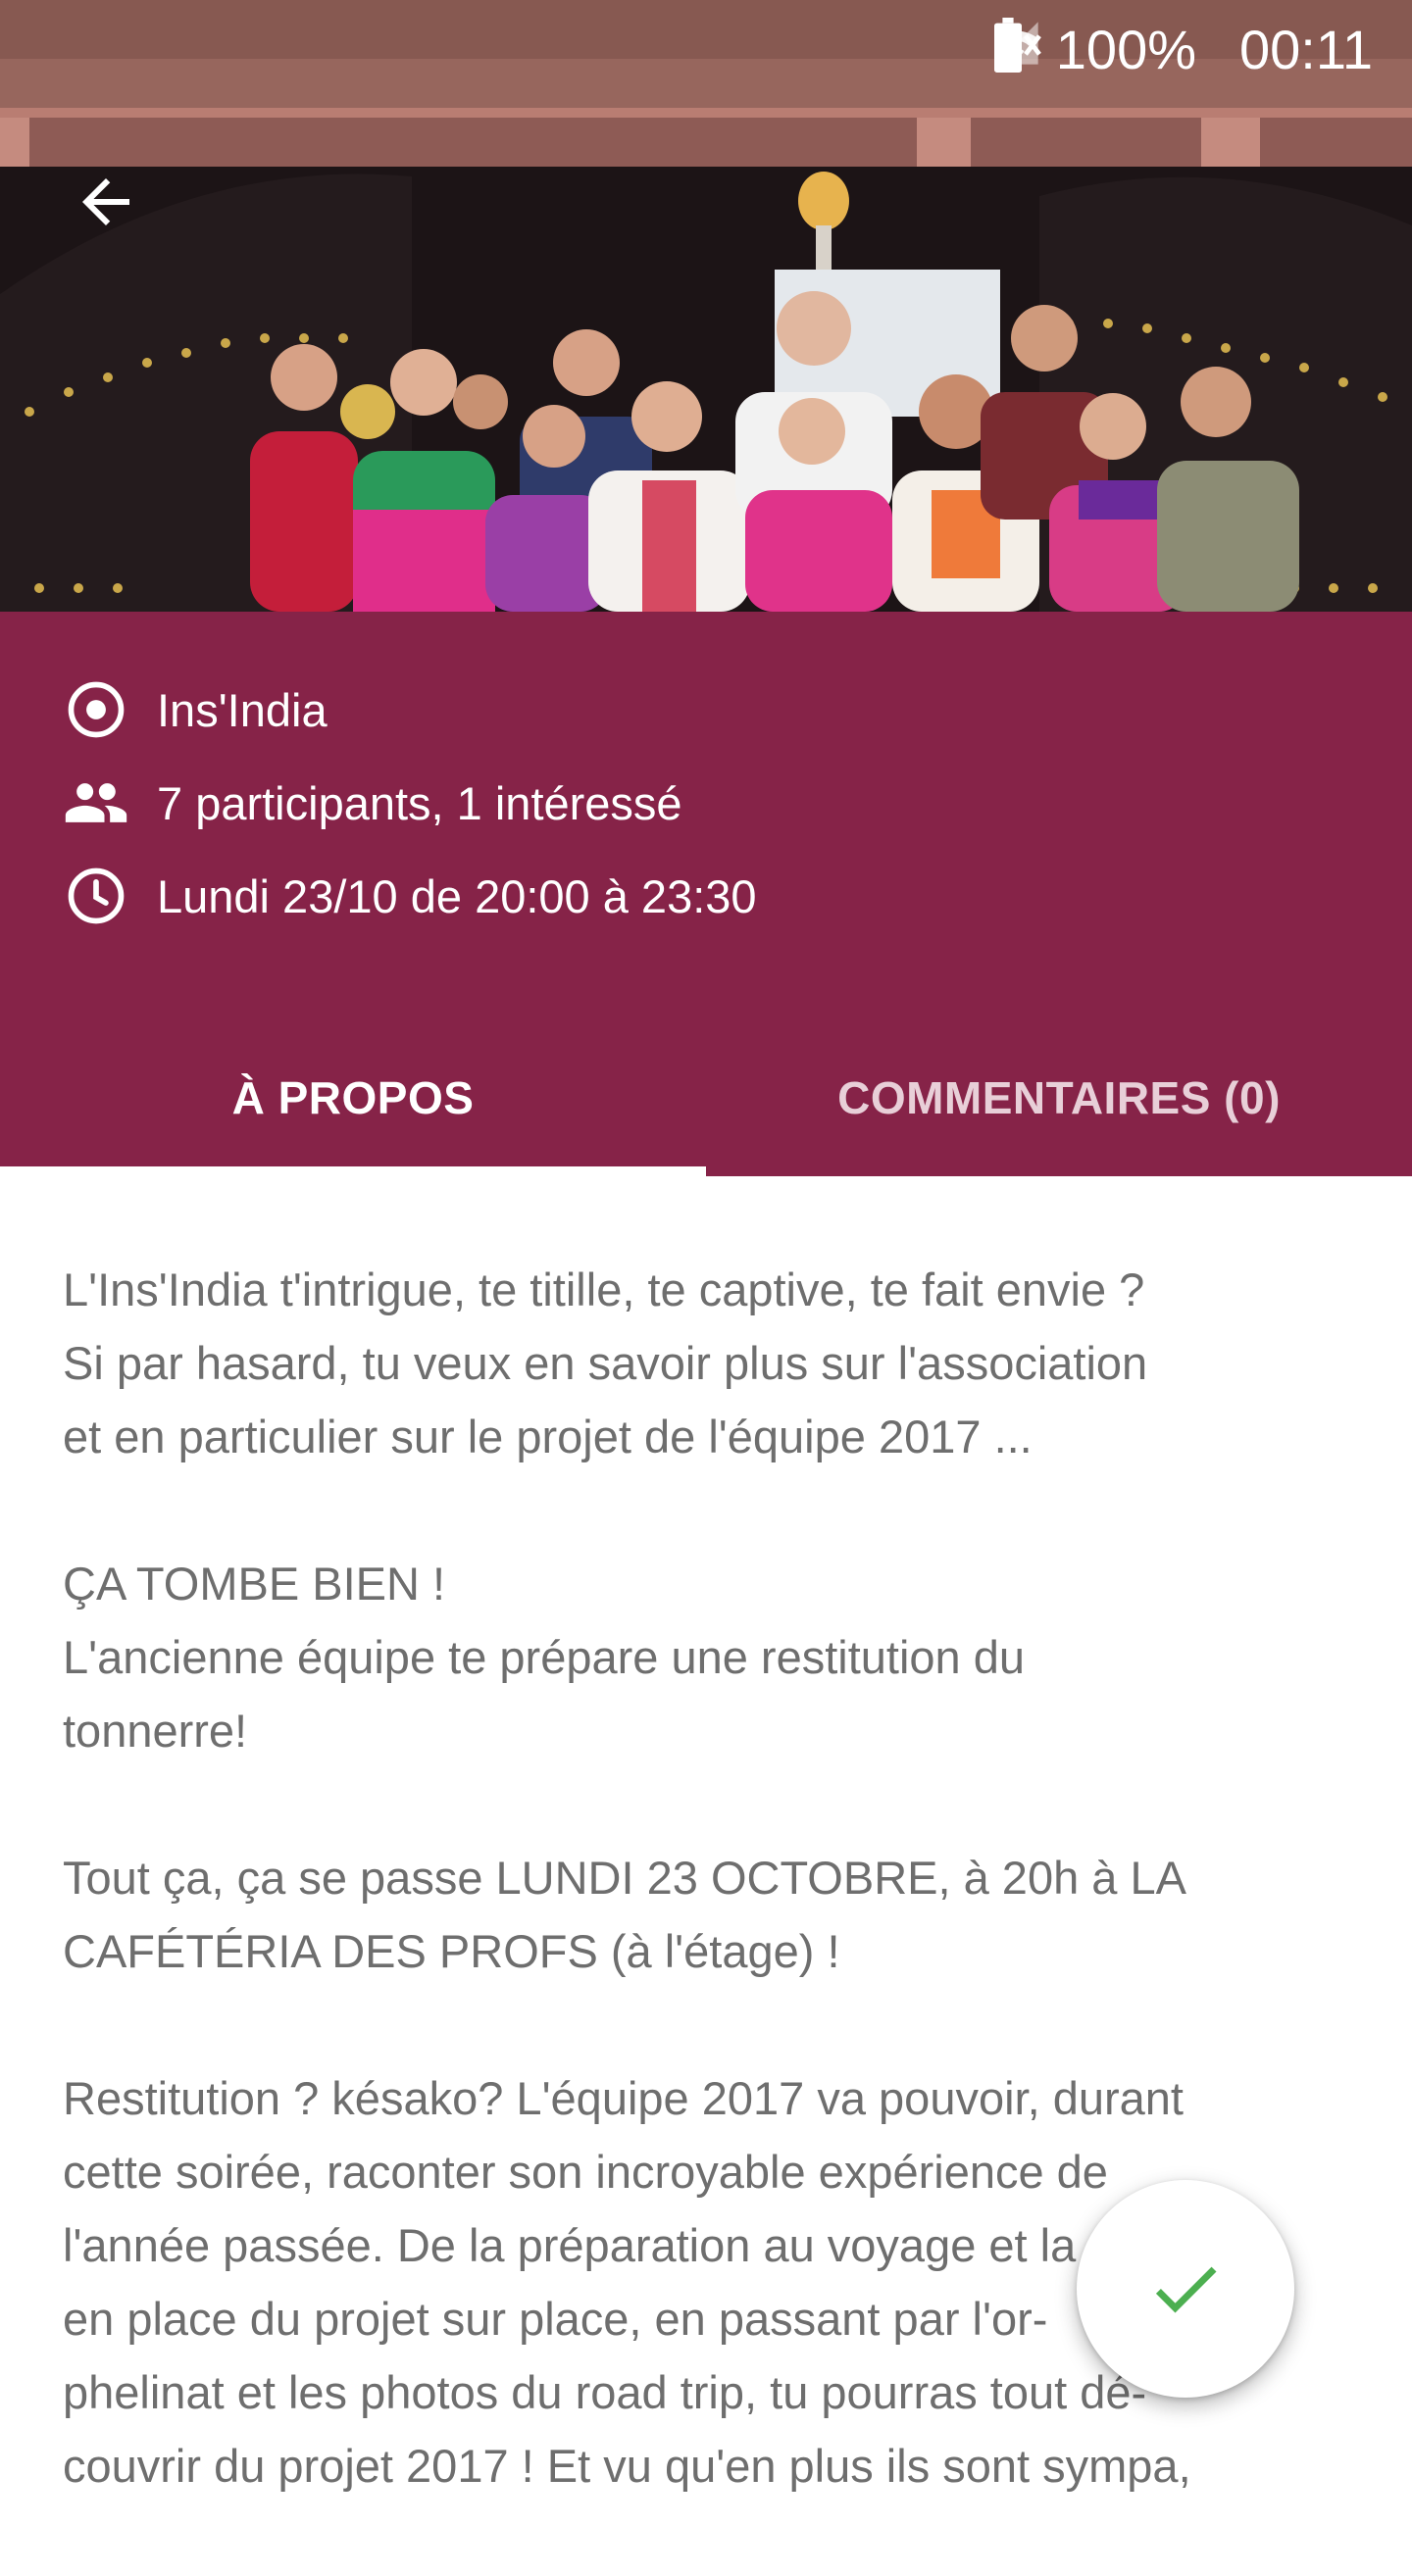  Describe the element at coordinates (96, 896) in the screenshot. I see `clock-icon` at that location.